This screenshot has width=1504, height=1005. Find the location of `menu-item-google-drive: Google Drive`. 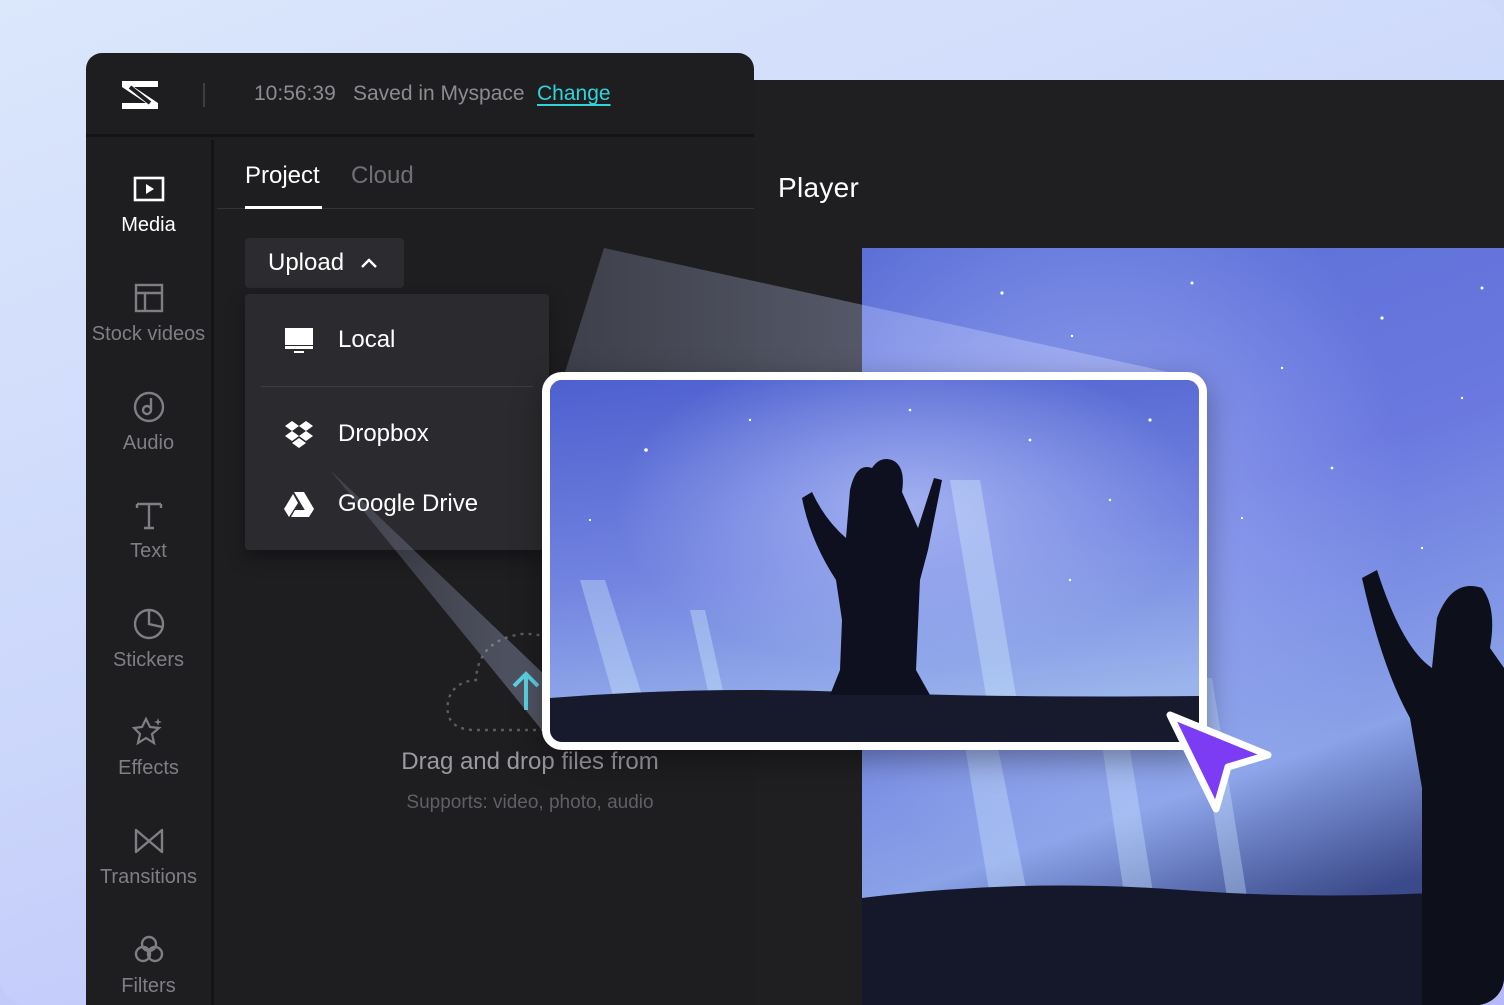

menu-item-google-drive: Google Drive is located at coordinates (397, 504).